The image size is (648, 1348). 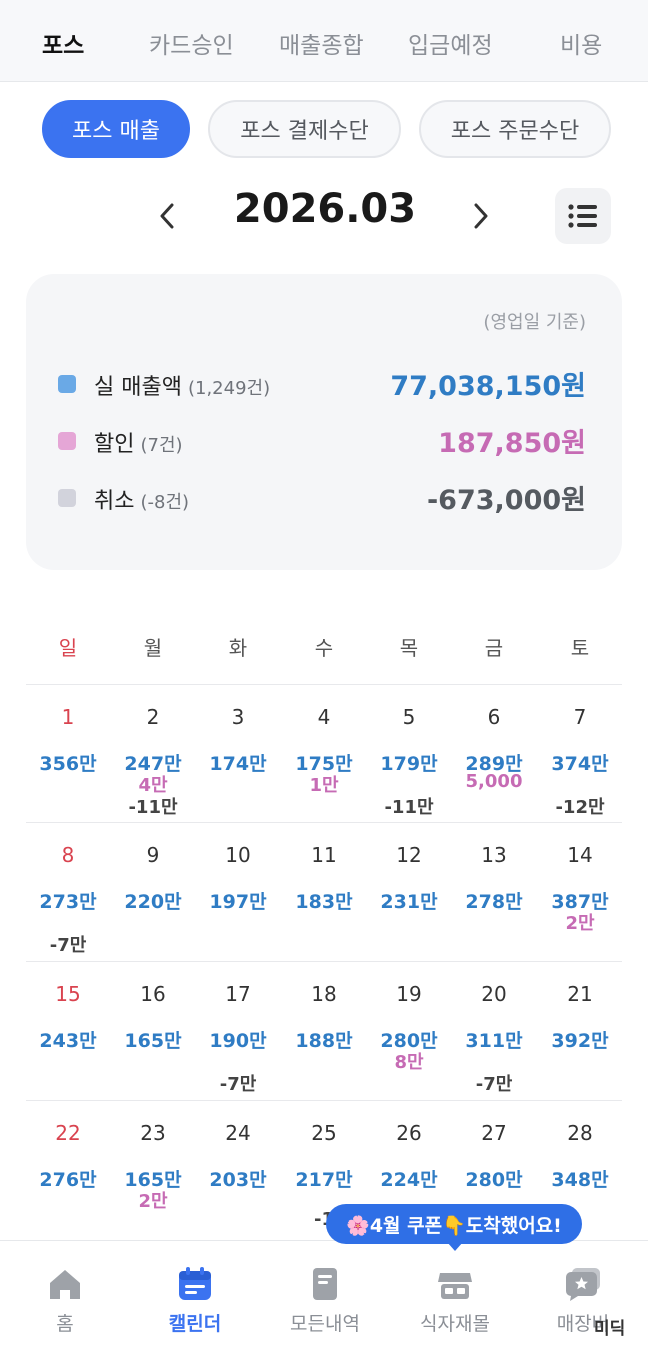 What do you see at coordinates (68, 648) in the screenshot?
I see `weekday-sun: 일` at bounding box center [68, 648].